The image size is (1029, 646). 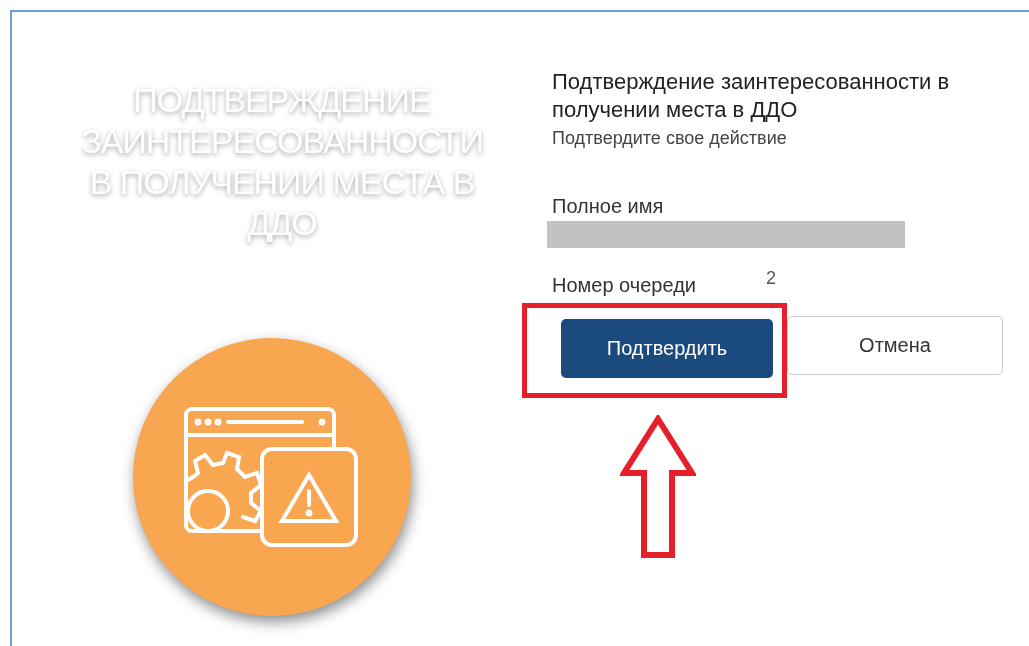 What do you see at coordinates (771, 278) in the screenshot?
I see `field-value: 2` at bounding box center [771, 278].